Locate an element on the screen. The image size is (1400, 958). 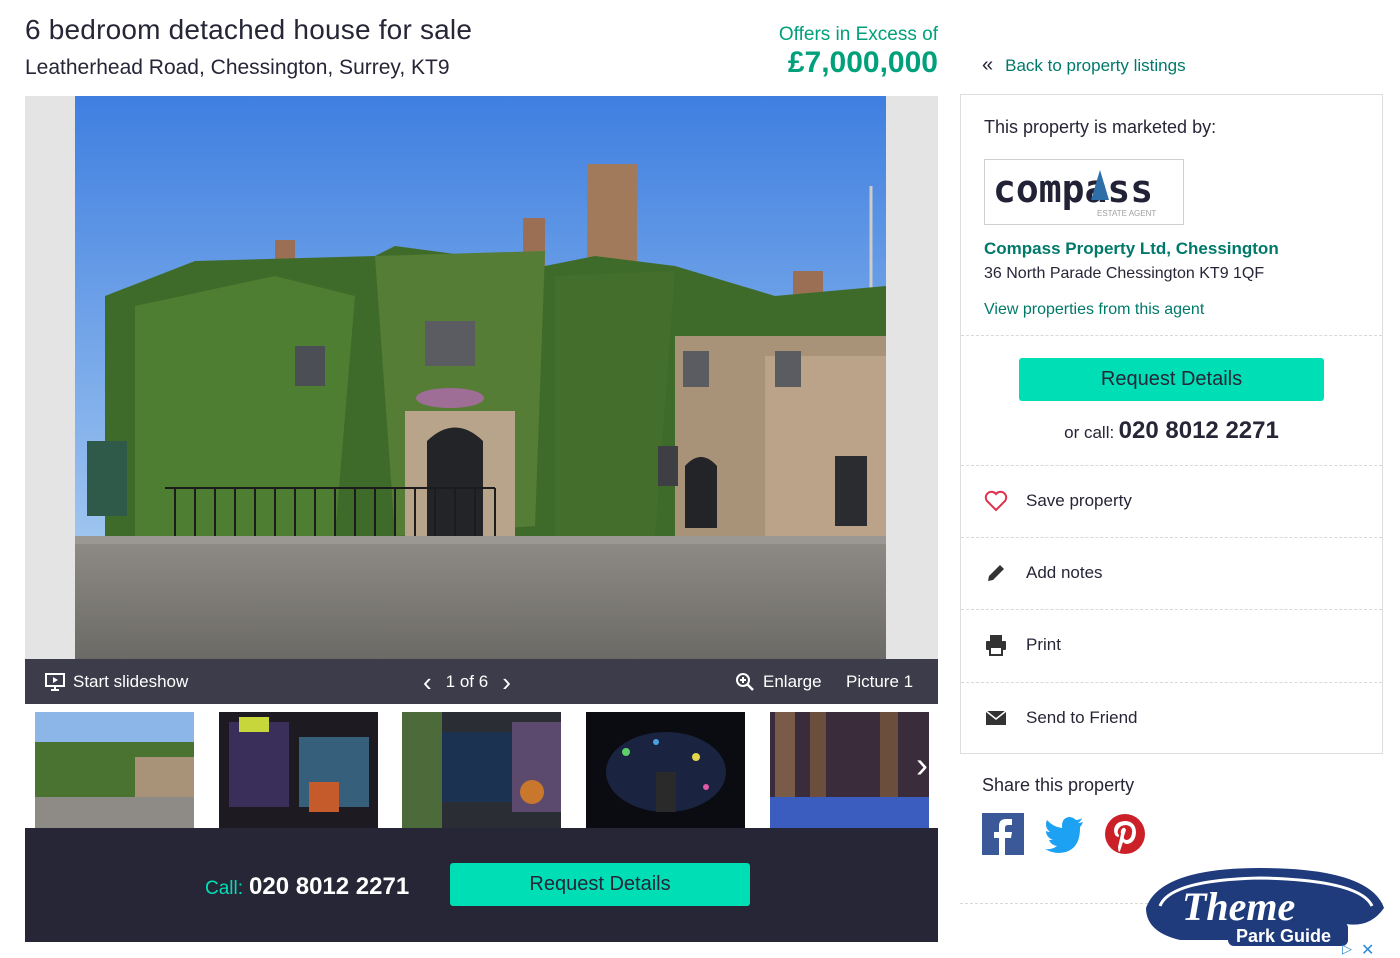
twitter-icon is located at coordinates (1064, 834).